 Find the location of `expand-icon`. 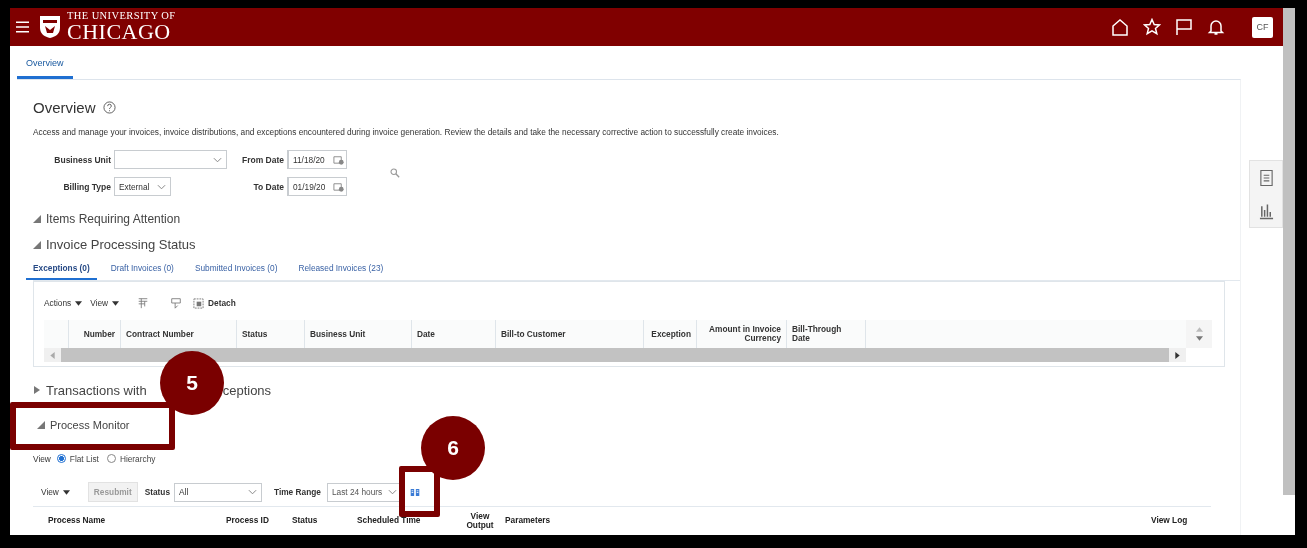

expand-icon is located at coordinates (37, 390).